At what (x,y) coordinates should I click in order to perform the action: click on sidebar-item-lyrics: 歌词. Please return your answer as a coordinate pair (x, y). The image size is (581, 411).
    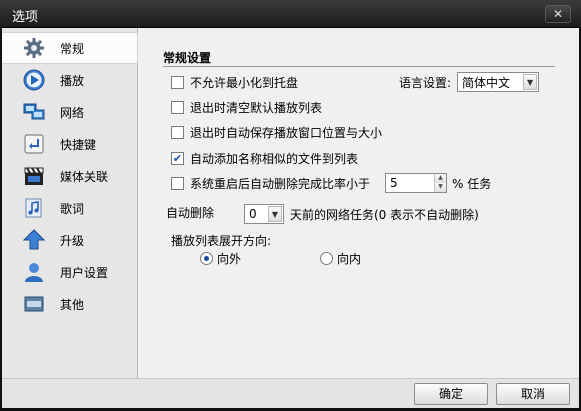
    Looking at the image, I should click on (69, 208).